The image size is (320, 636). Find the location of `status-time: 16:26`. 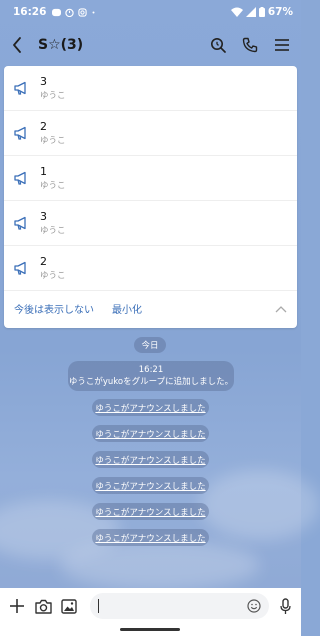

status-time: 16:26 is located at coordinates (30, 12).